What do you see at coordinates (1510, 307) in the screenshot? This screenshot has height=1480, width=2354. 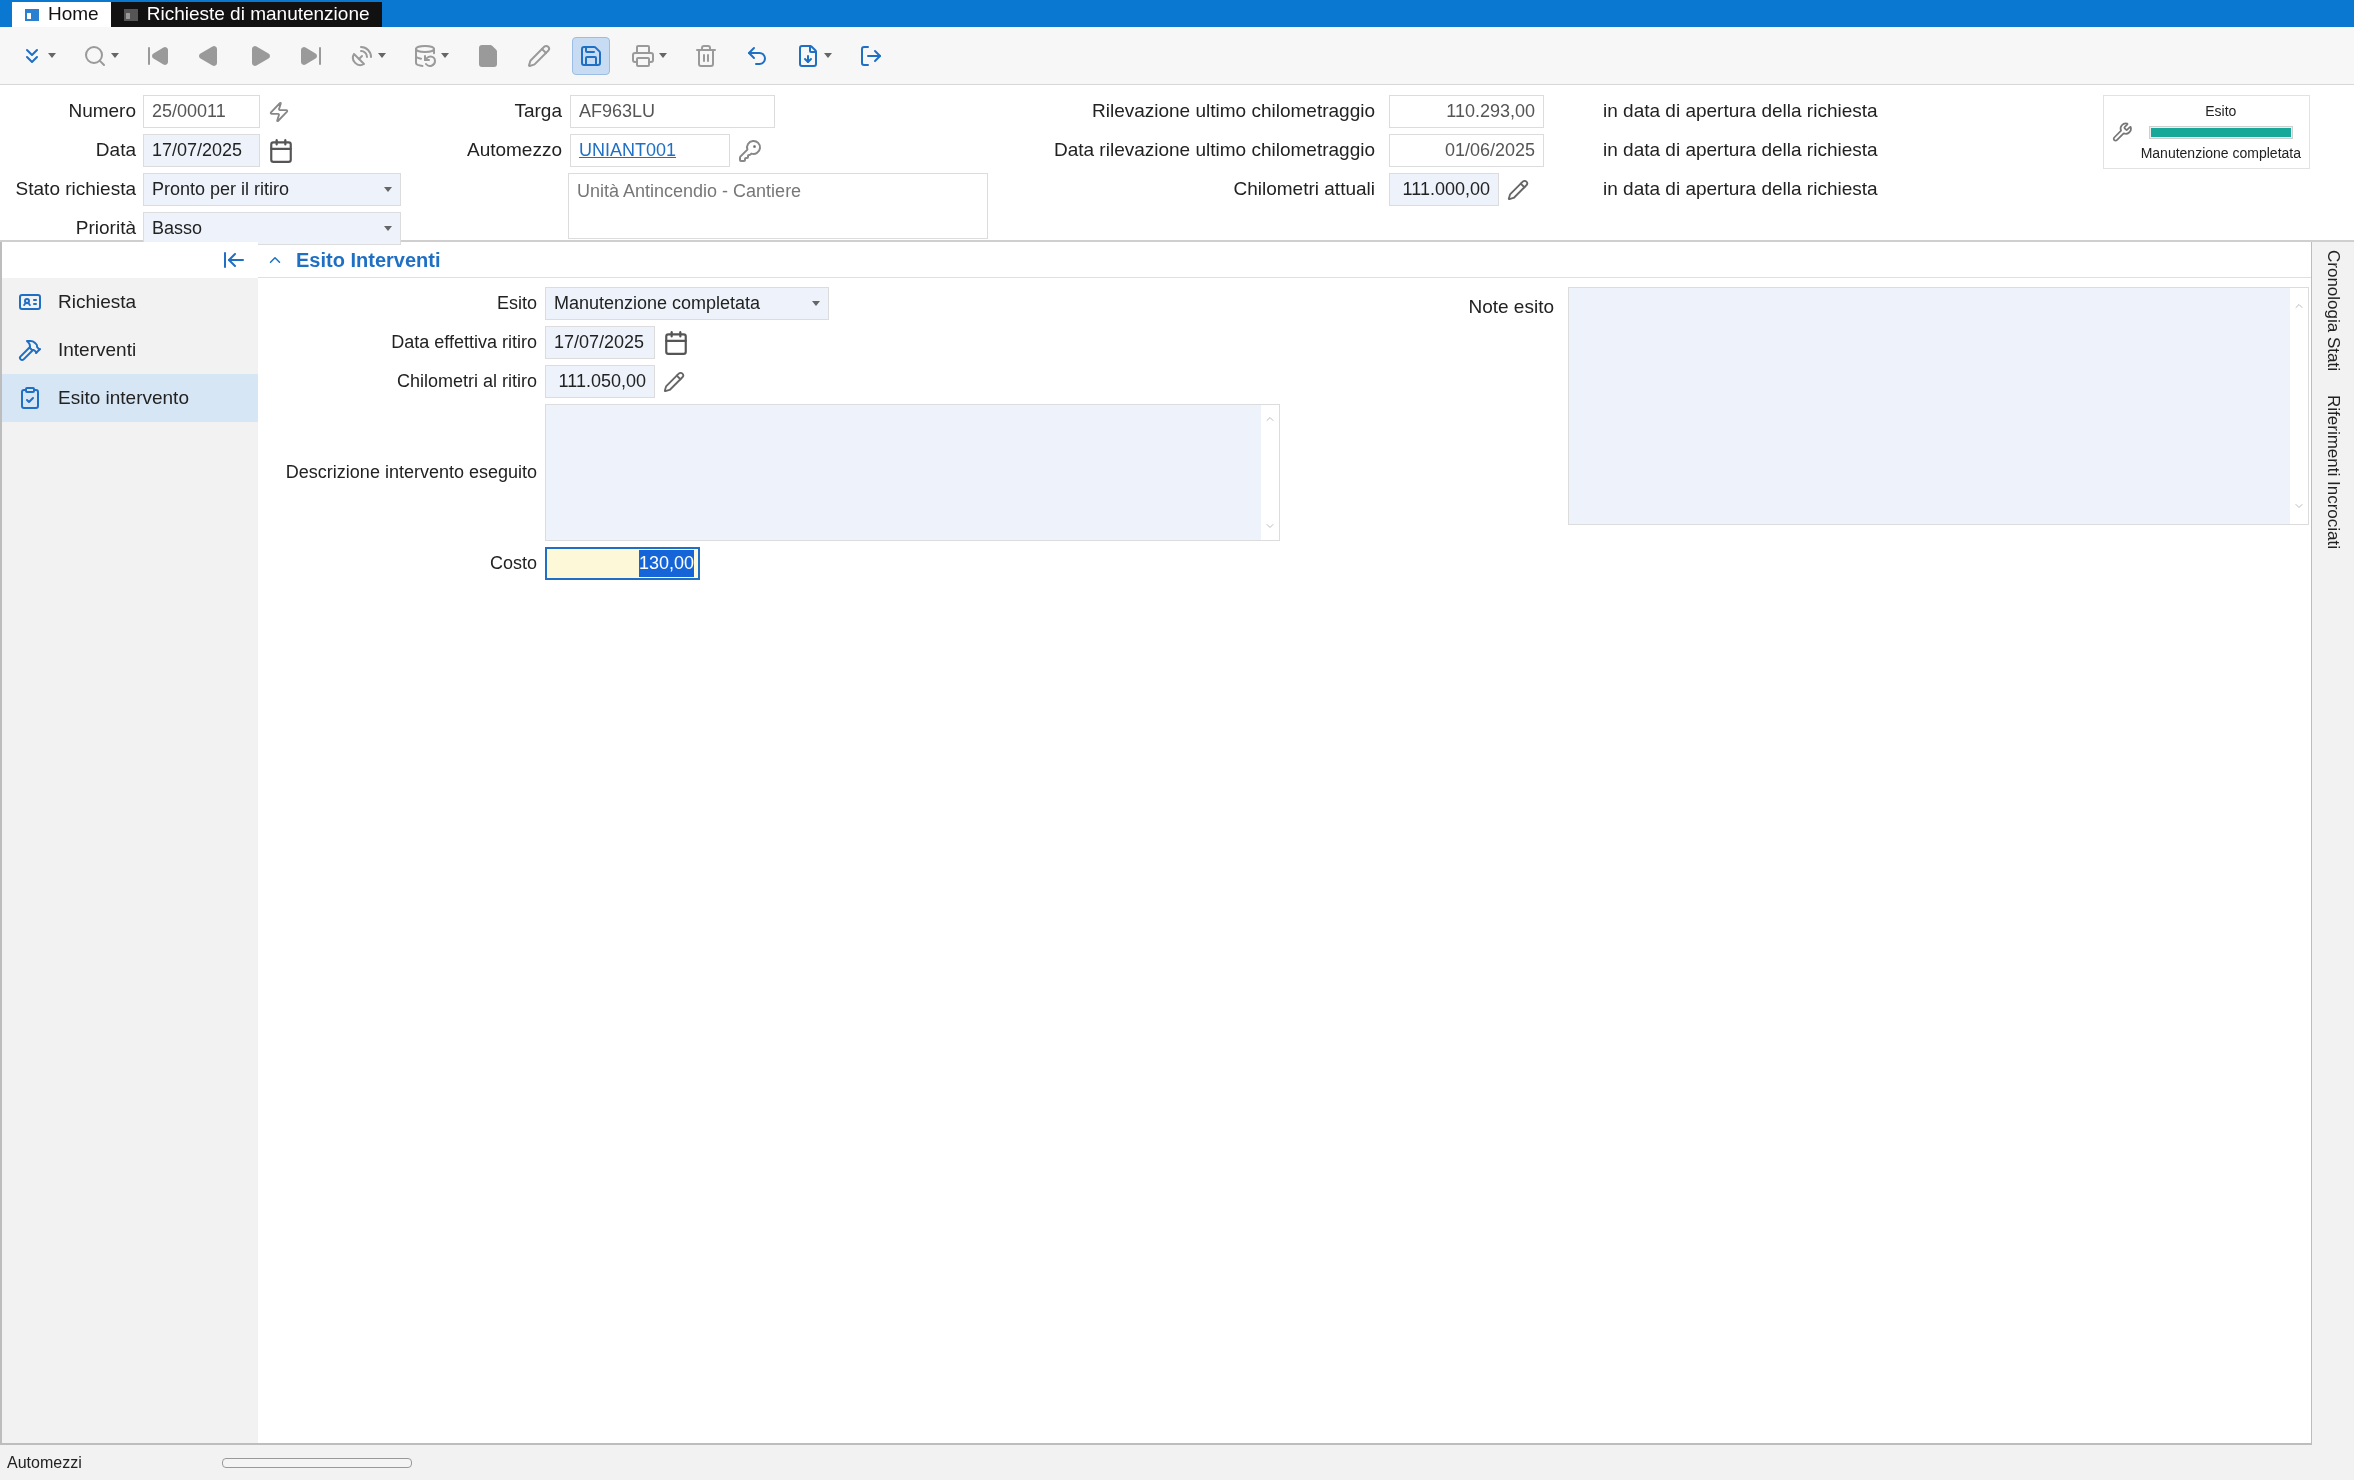 I see `field-label: Note esito` at bounding box center [1510, 307].